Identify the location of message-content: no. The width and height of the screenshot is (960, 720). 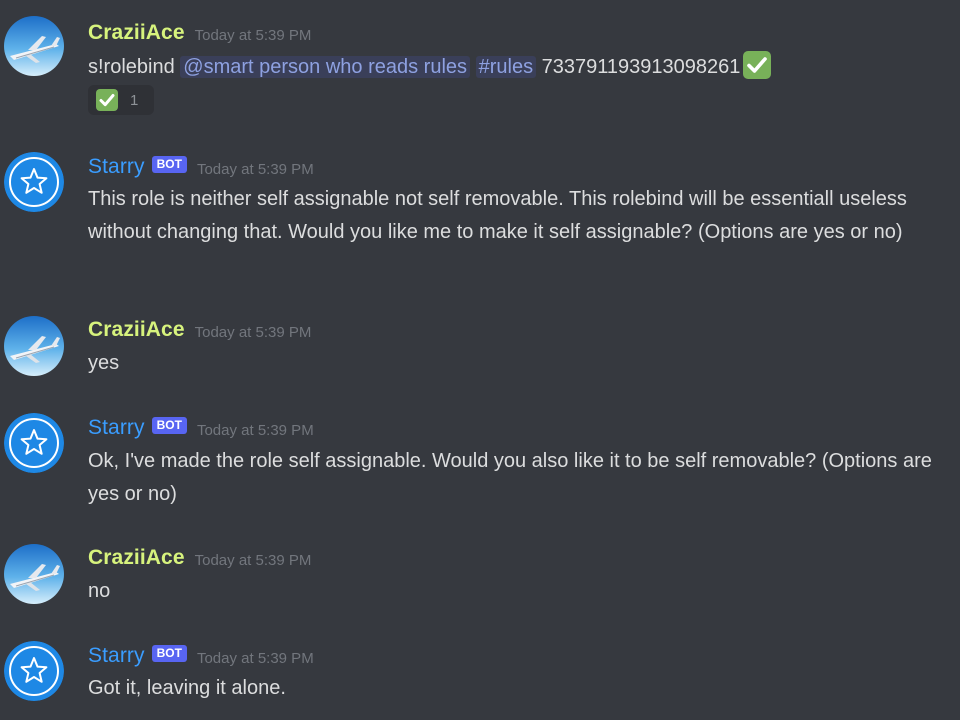
(99, 591).